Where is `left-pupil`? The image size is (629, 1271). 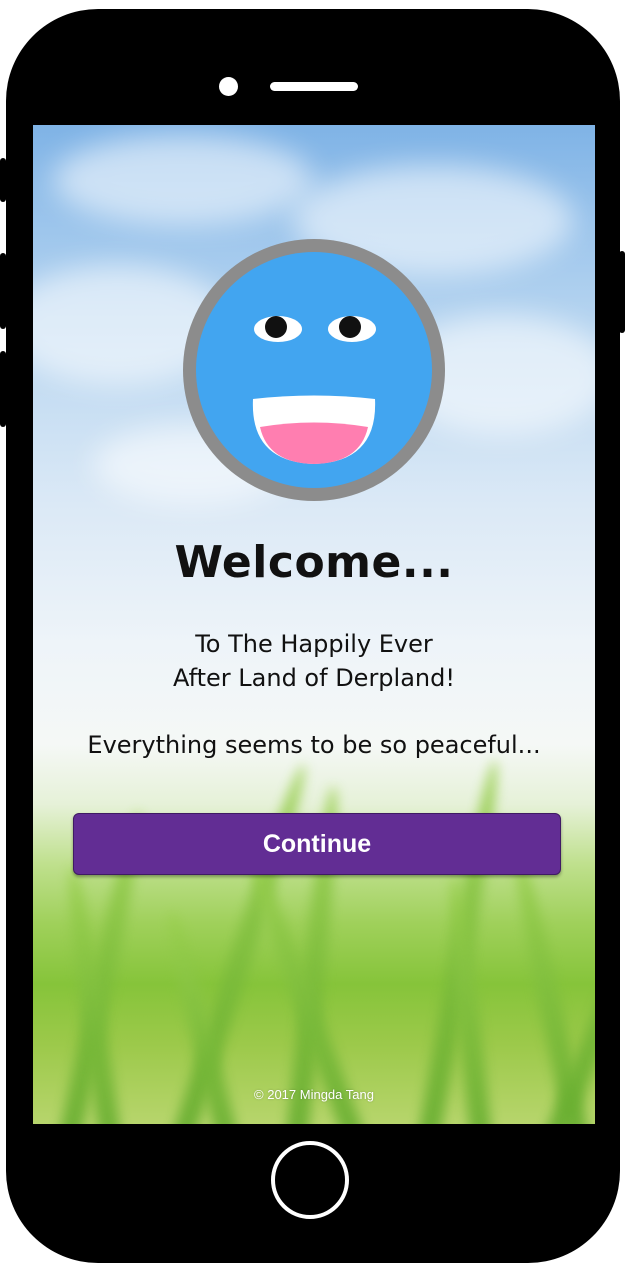
left-pupil is located at coordinates (276, 327).